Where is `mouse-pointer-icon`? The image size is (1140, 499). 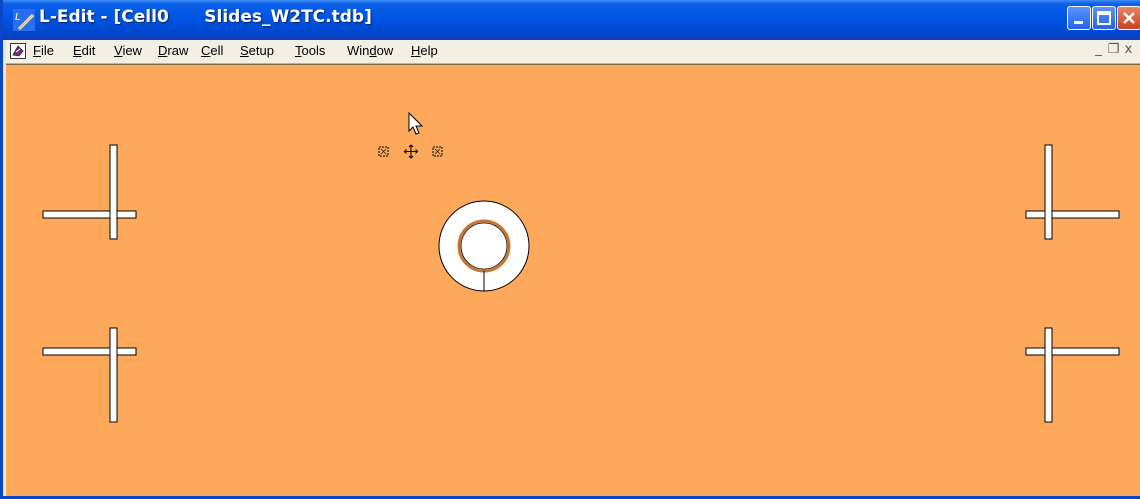 mouse-pointer-icon is located at coordinates (416, 123).